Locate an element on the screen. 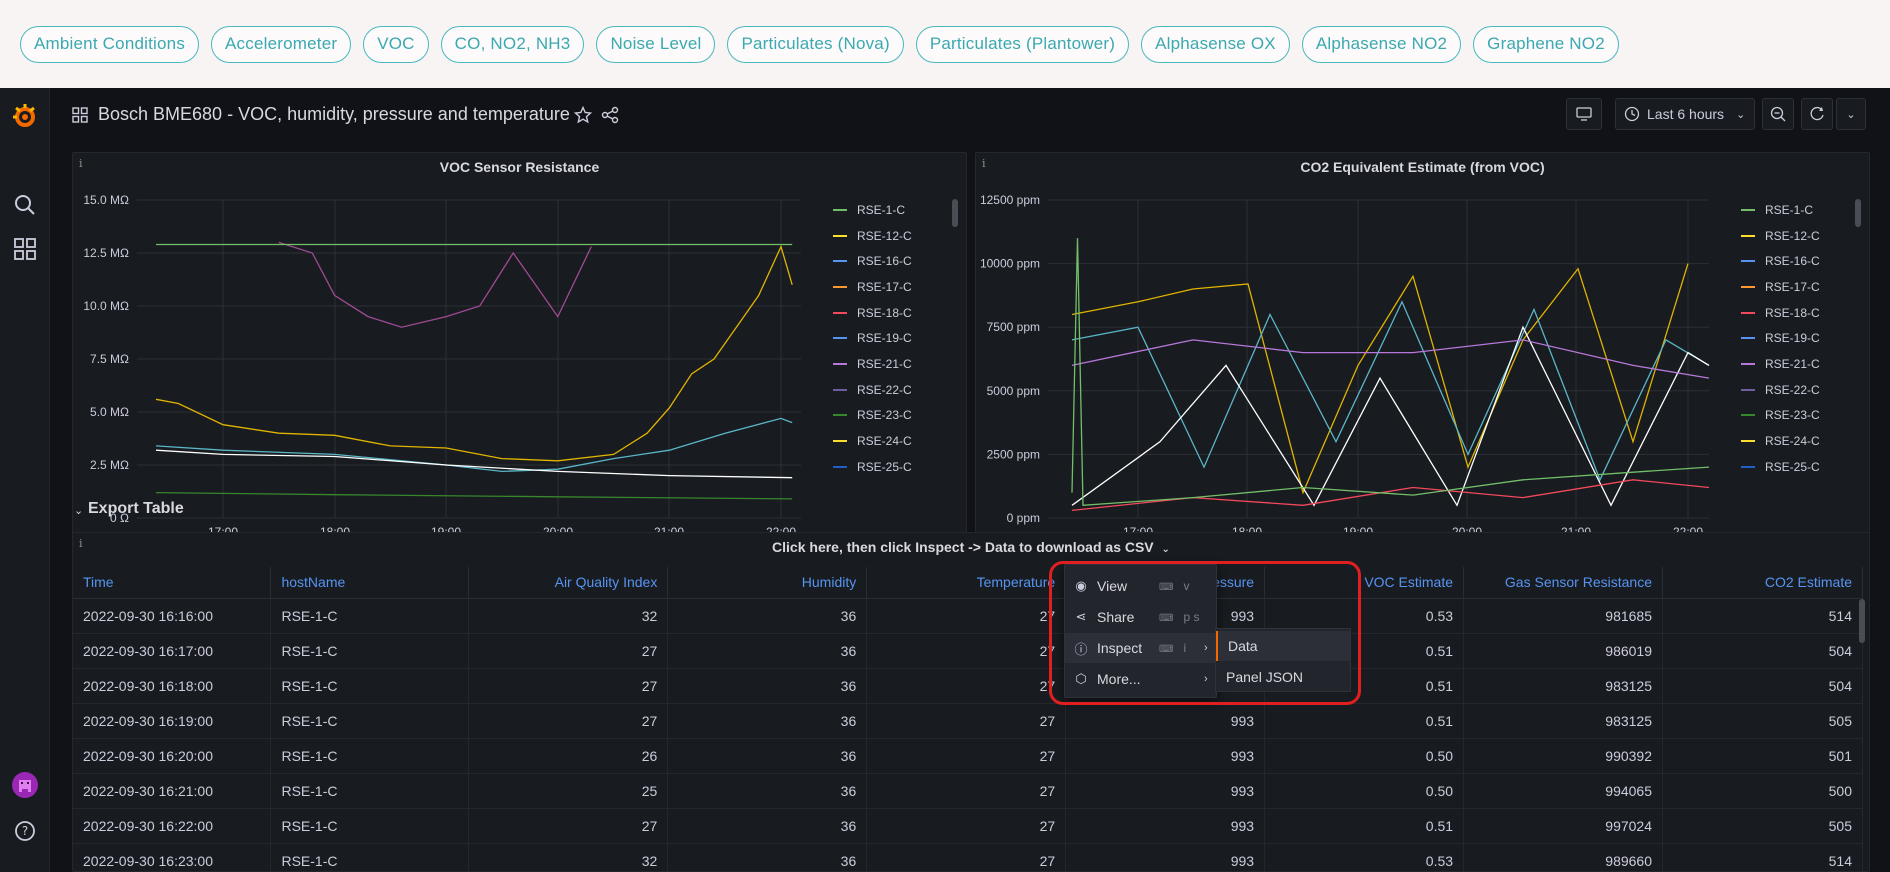 The image size is (1890, 872). help-icon: ? is located at coordinates (25, 831).